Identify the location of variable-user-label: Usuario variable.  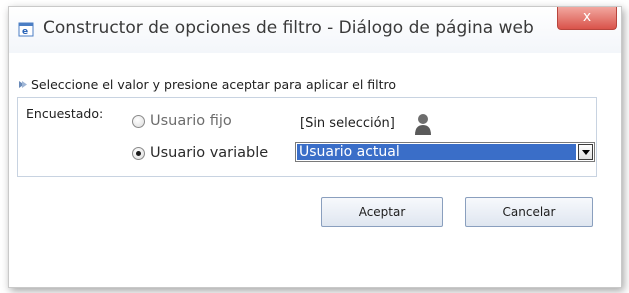
(209, 153).